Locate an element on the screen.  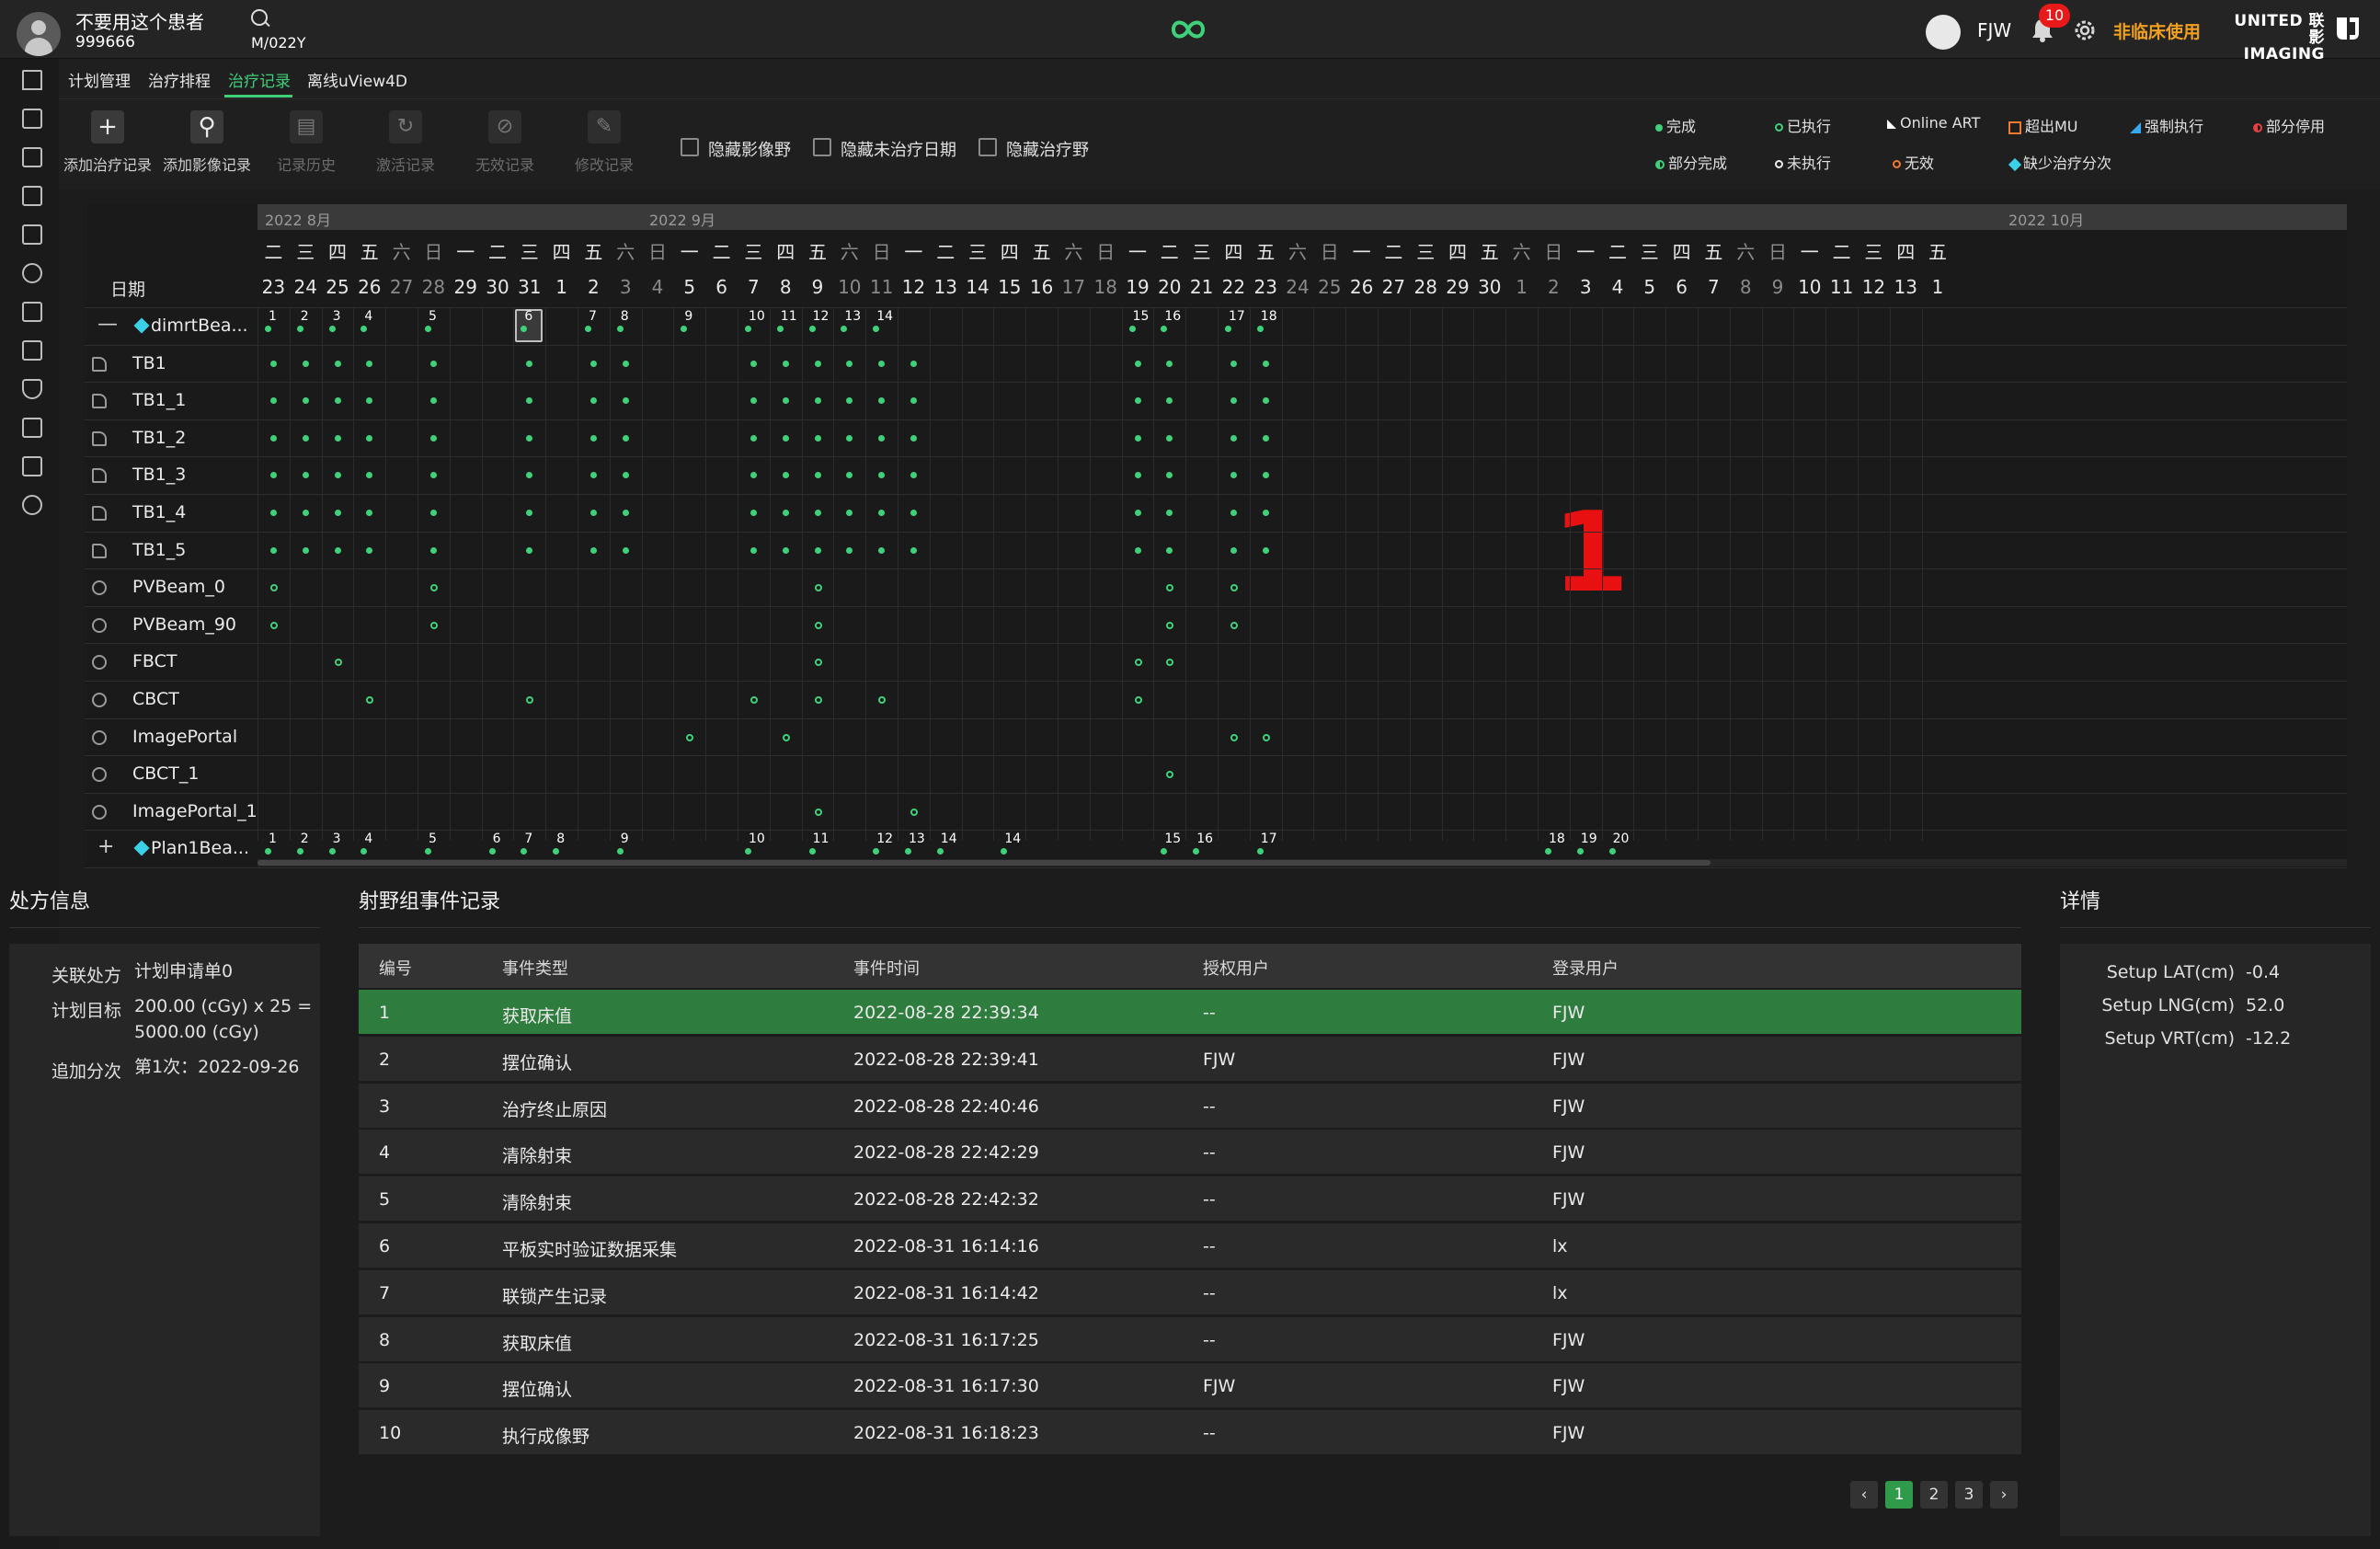
tab-treatment-records: 治疗记录 is located at coordinates (259, 80).